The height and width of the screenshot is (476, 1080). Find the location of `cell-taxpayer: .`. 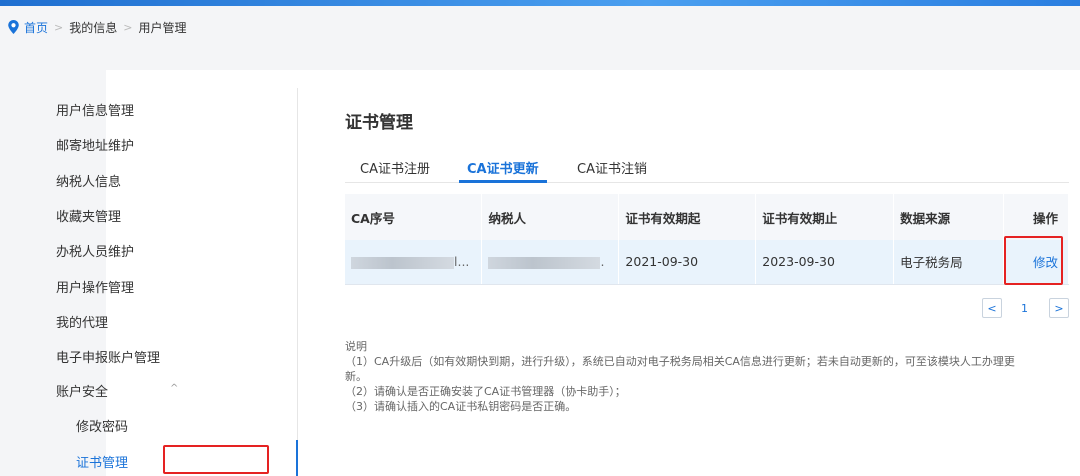

cell-taxpayer: . is located at coordinates (550, 262).